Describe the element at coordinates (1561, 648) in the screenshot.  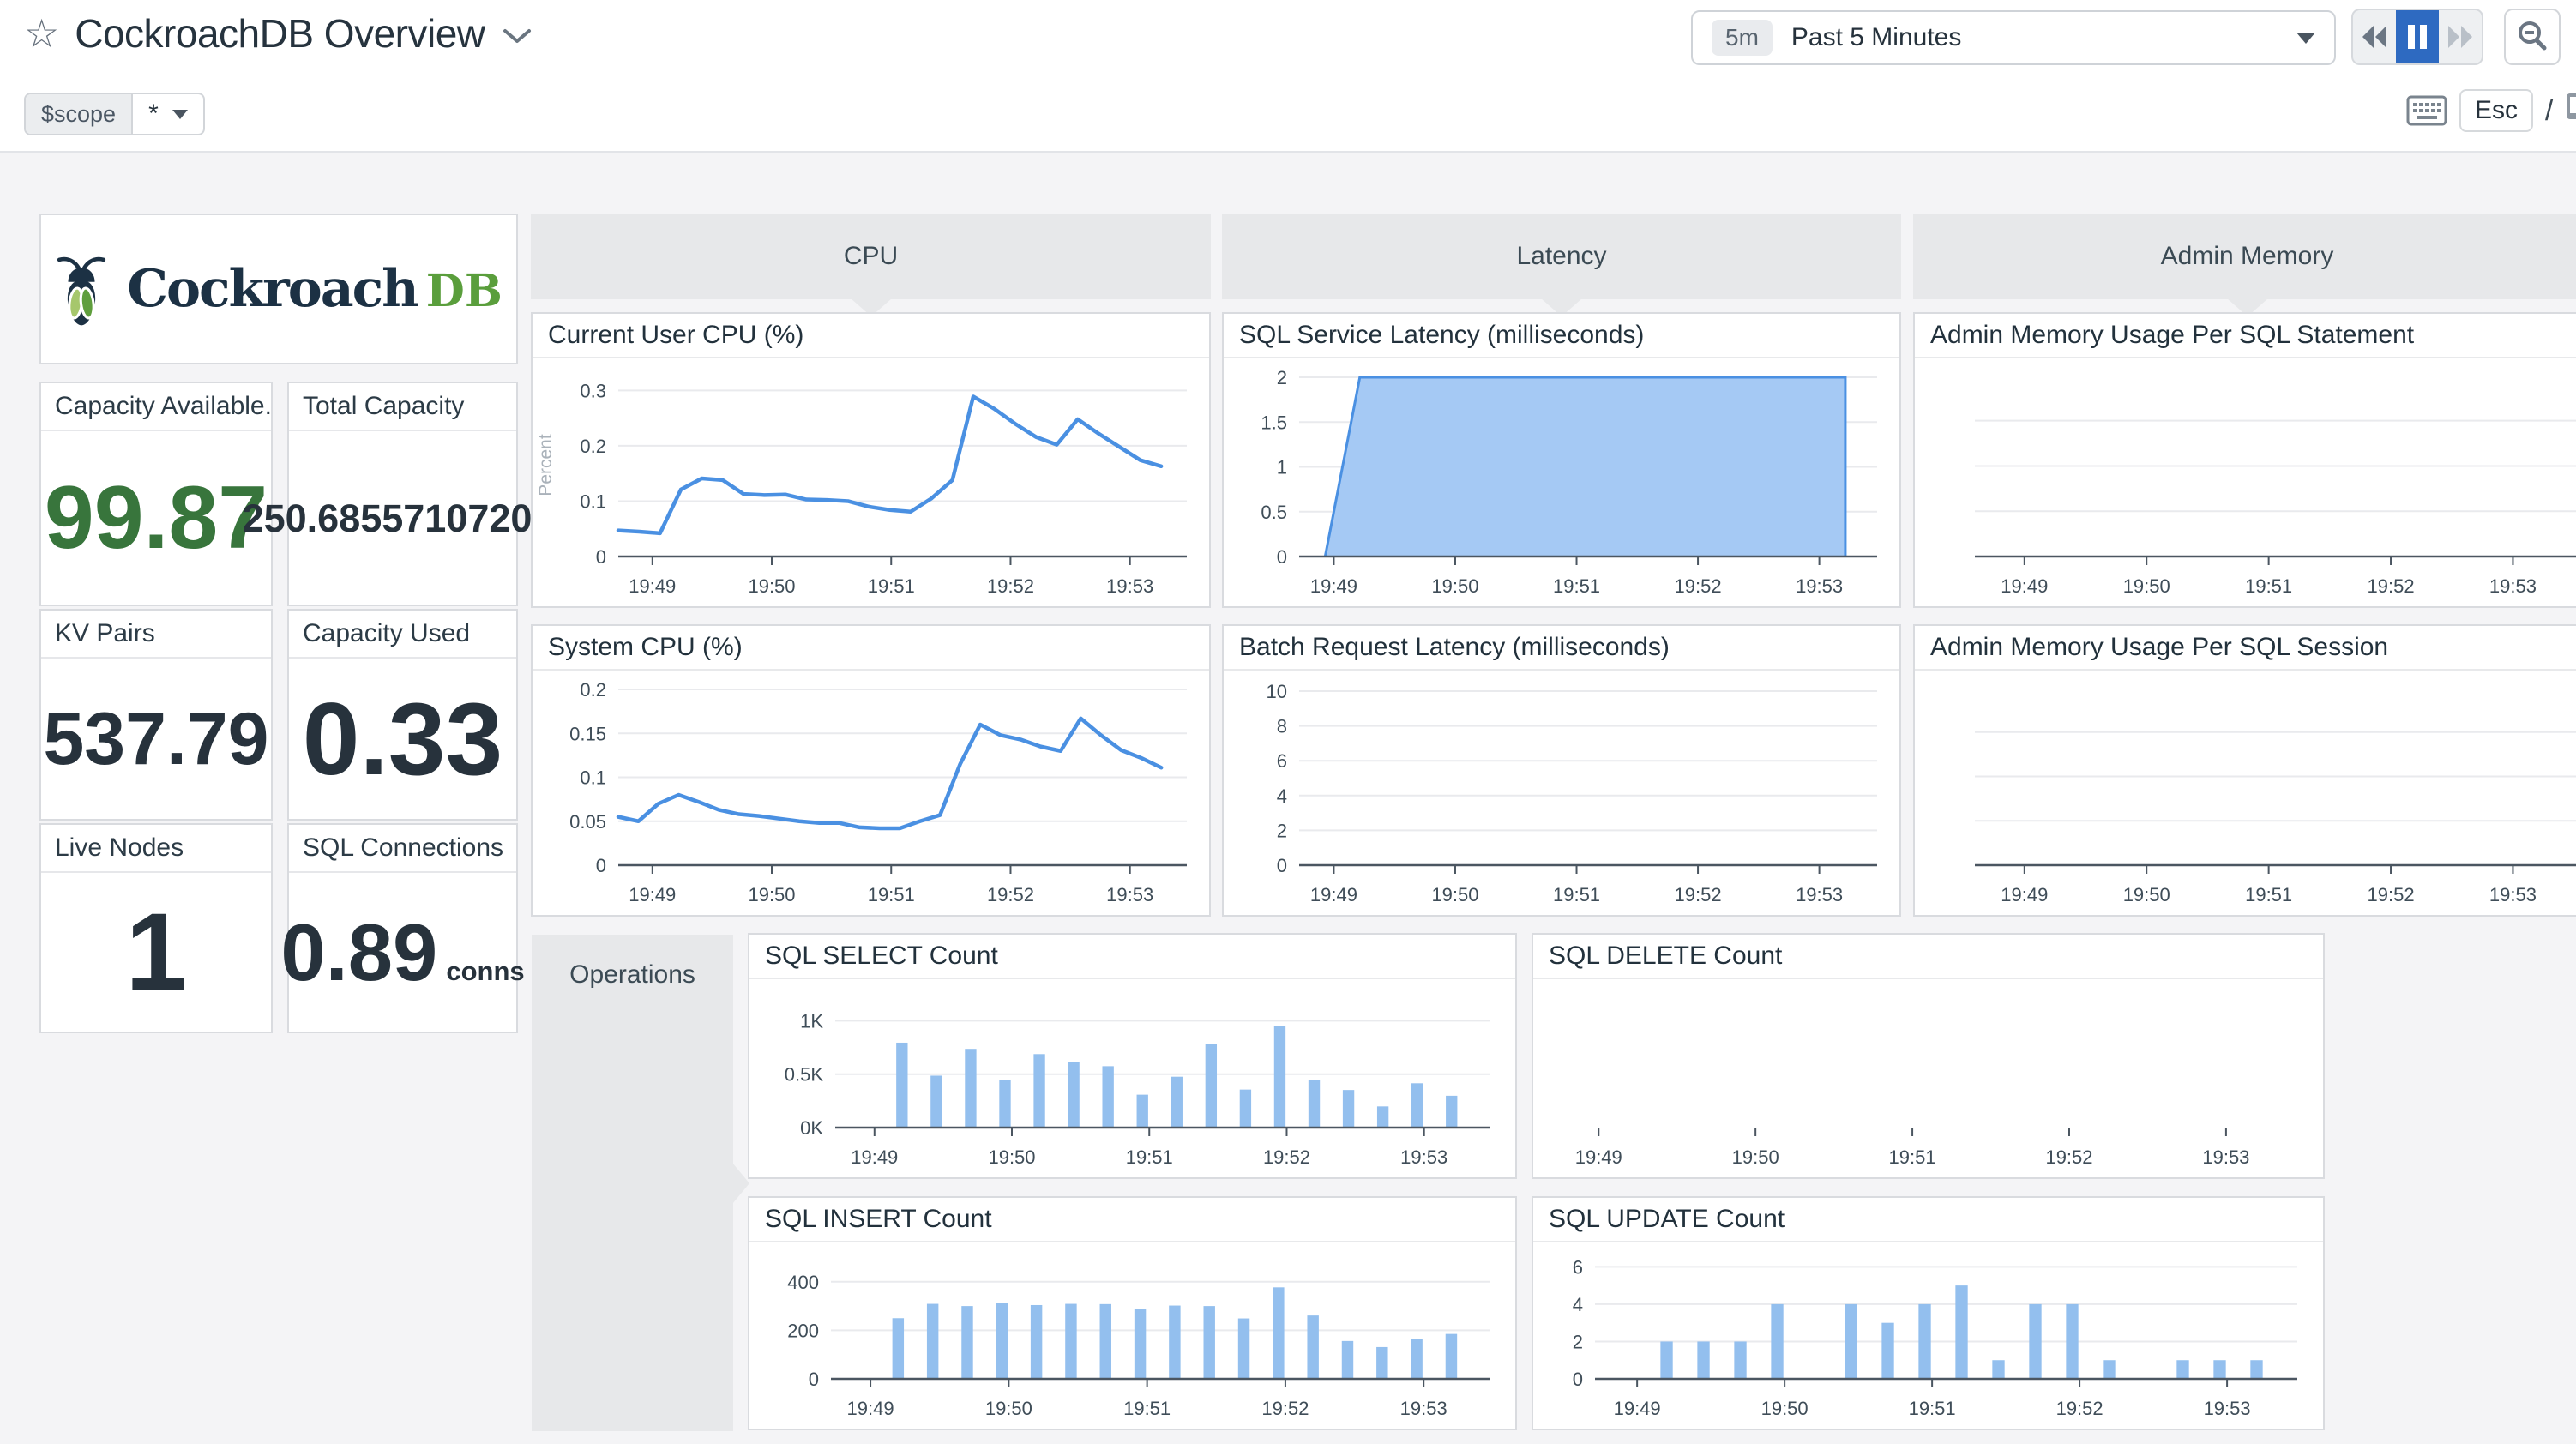
I see `chart-title: Batch Request Latency (milliseconds)` at that location.